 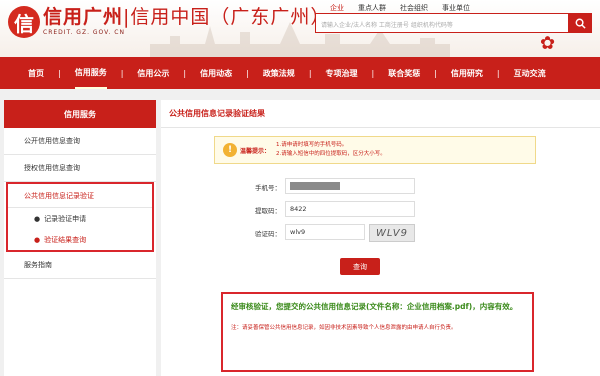 What do you see at coordinates (380, 114) in the screenshot?
I see `page-title: 公共信用信息记录验证结果` at bounding box center [380, 114].